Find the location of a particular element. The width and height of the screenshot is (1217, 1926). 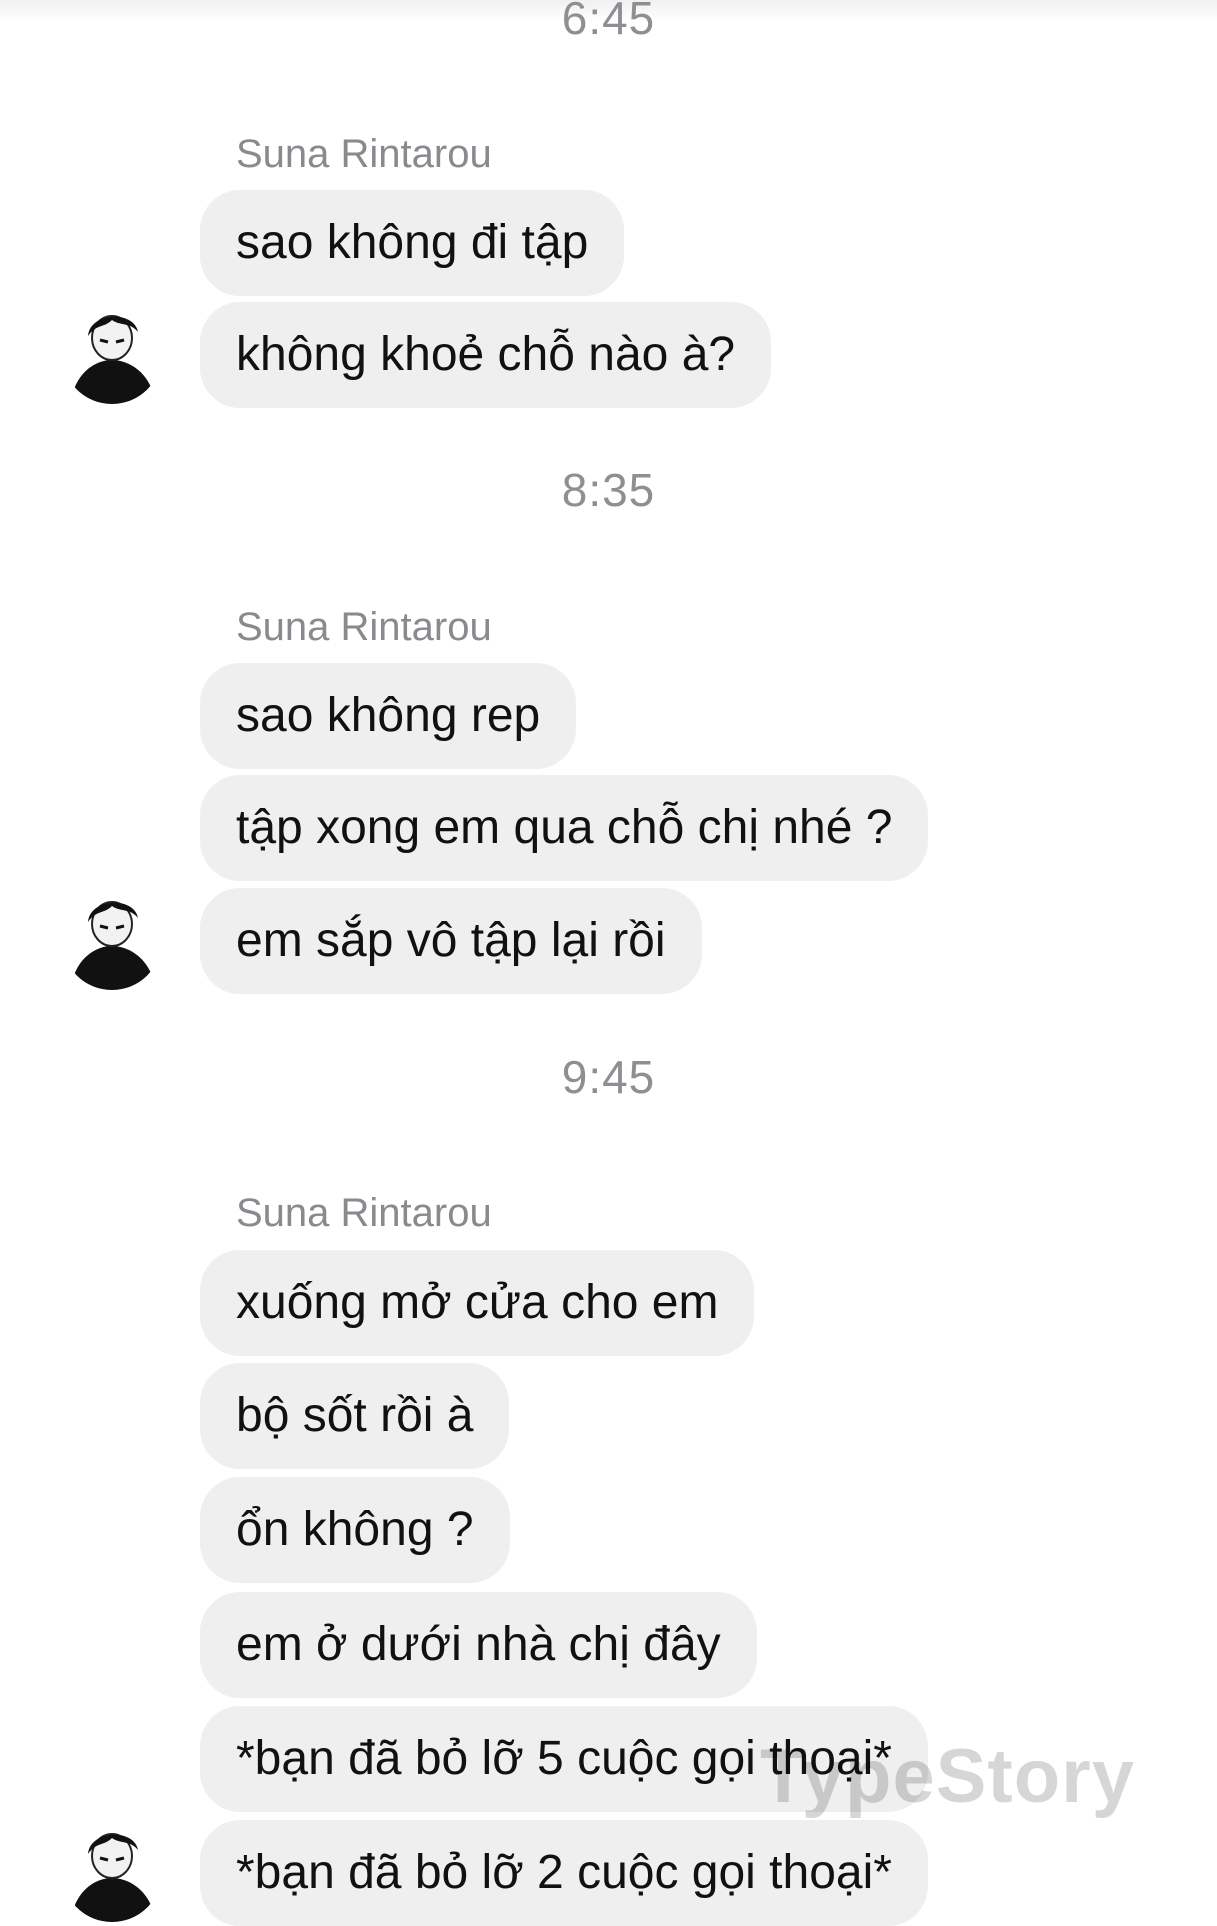

message-bubble: xuống mở cửa cho em is located at coordinates (477, 1303).